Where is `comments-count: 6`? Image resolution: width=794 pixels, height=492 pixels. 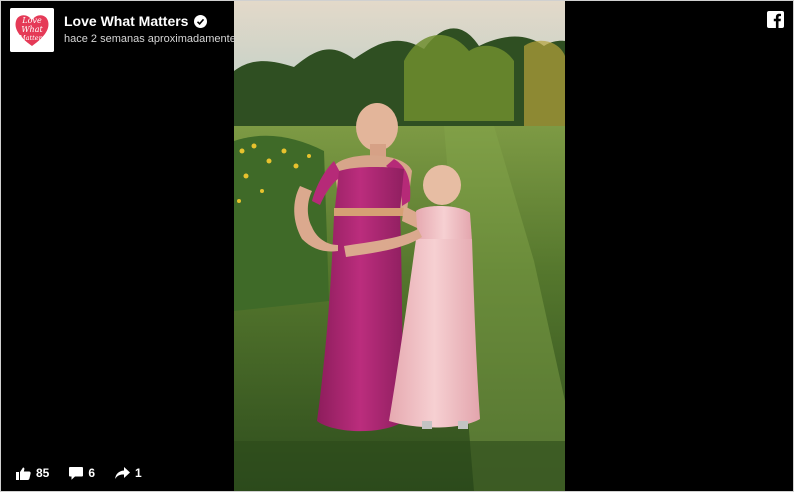 comments-count: 6 is located at coordinates (82, 473).